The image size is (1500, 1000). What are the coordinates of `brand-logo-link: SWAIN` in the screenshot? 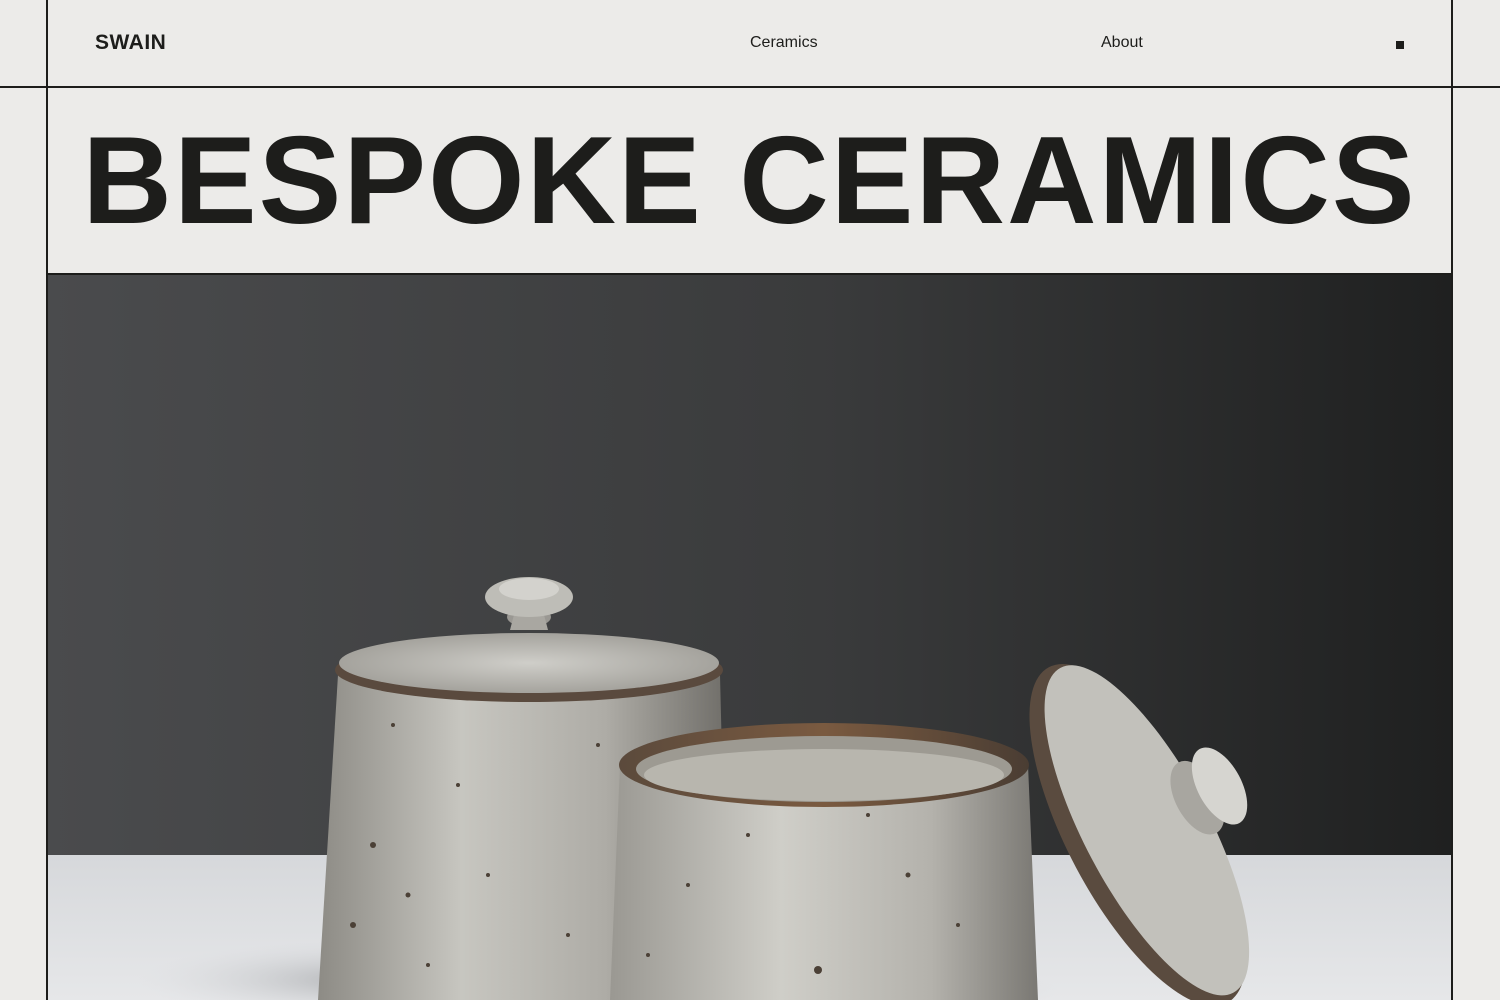 It's located at (130, 43).